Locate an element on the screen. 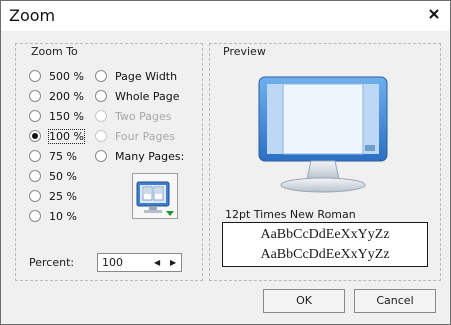 This screenshot has height=325, width=451. many-pages-icon is located at coordinates (155, 198).